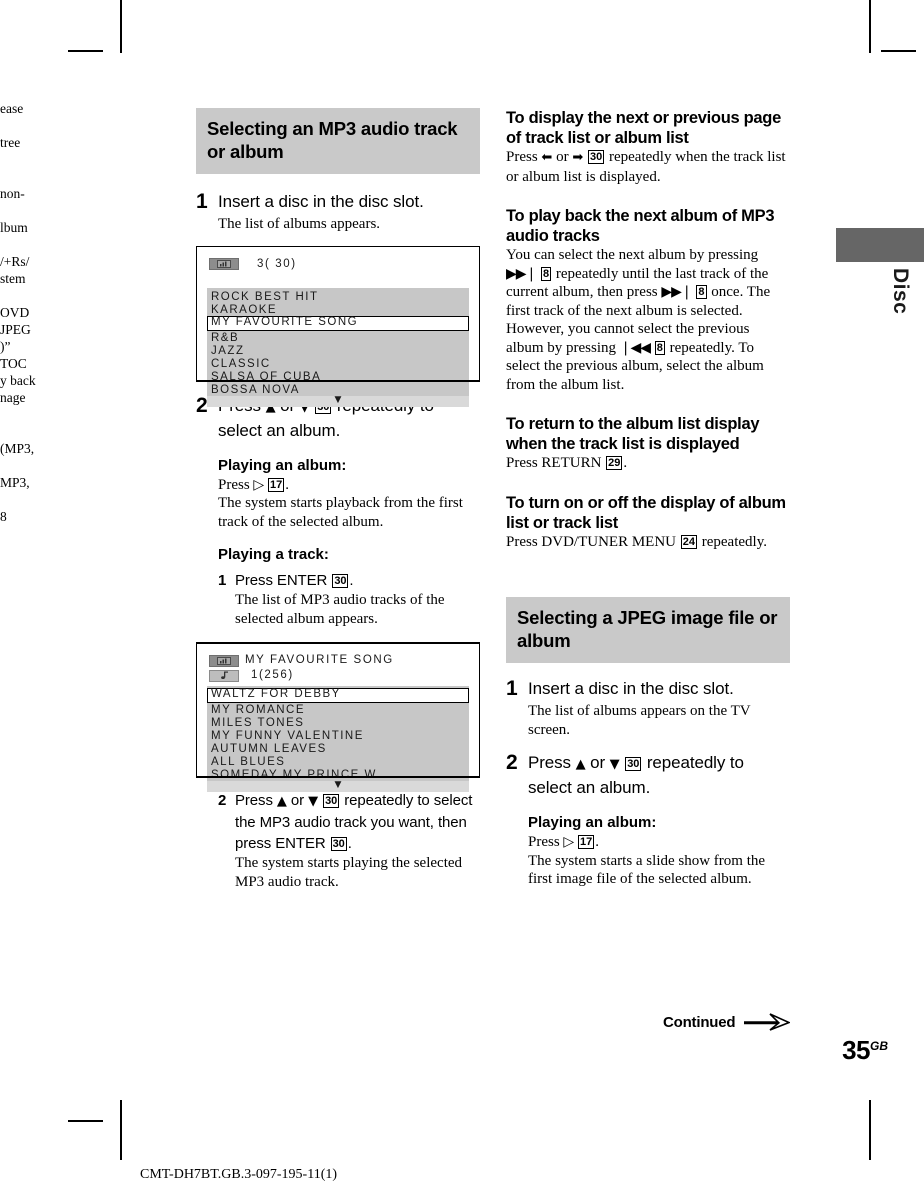 The width and height of the screenshot is (924, 1191). What do you see at coordinates (865, 1050) in the screenshot?
I see `page-number: 35GB` at bounding box center [865, 1050].